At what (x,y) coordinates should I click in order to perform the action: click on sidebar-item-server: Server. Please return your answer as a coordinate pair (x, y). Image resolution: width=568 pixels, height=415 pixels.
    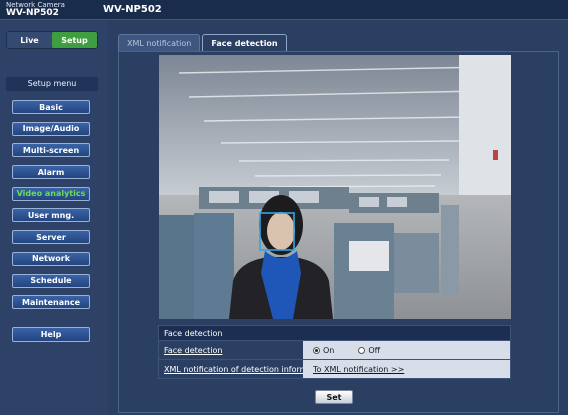
    Looking at the image, I should click on (51, 237).